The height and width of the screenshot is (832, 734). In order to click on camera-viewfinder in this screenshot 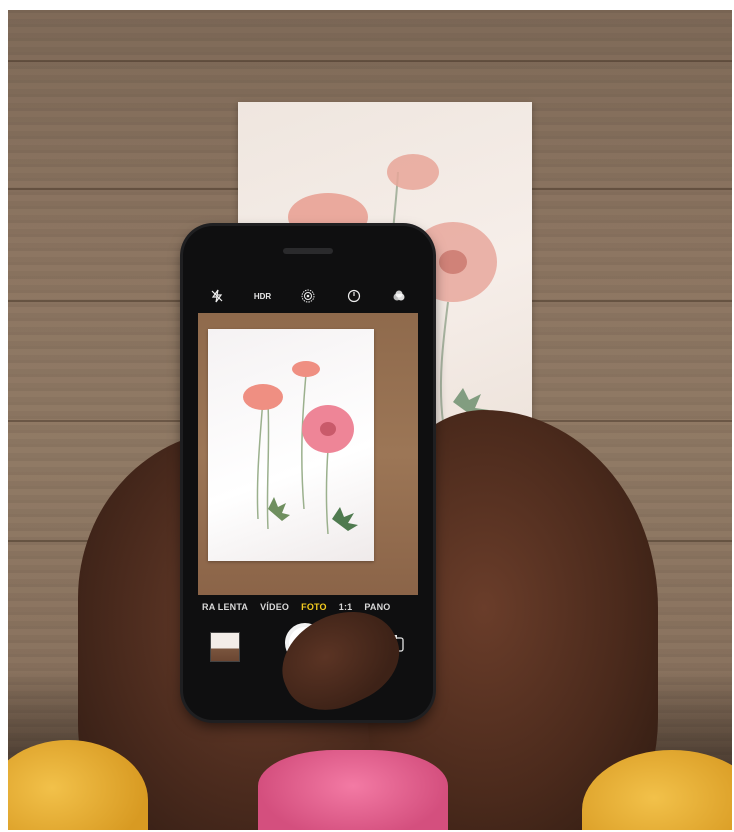, I will do `click(308, 454)`.